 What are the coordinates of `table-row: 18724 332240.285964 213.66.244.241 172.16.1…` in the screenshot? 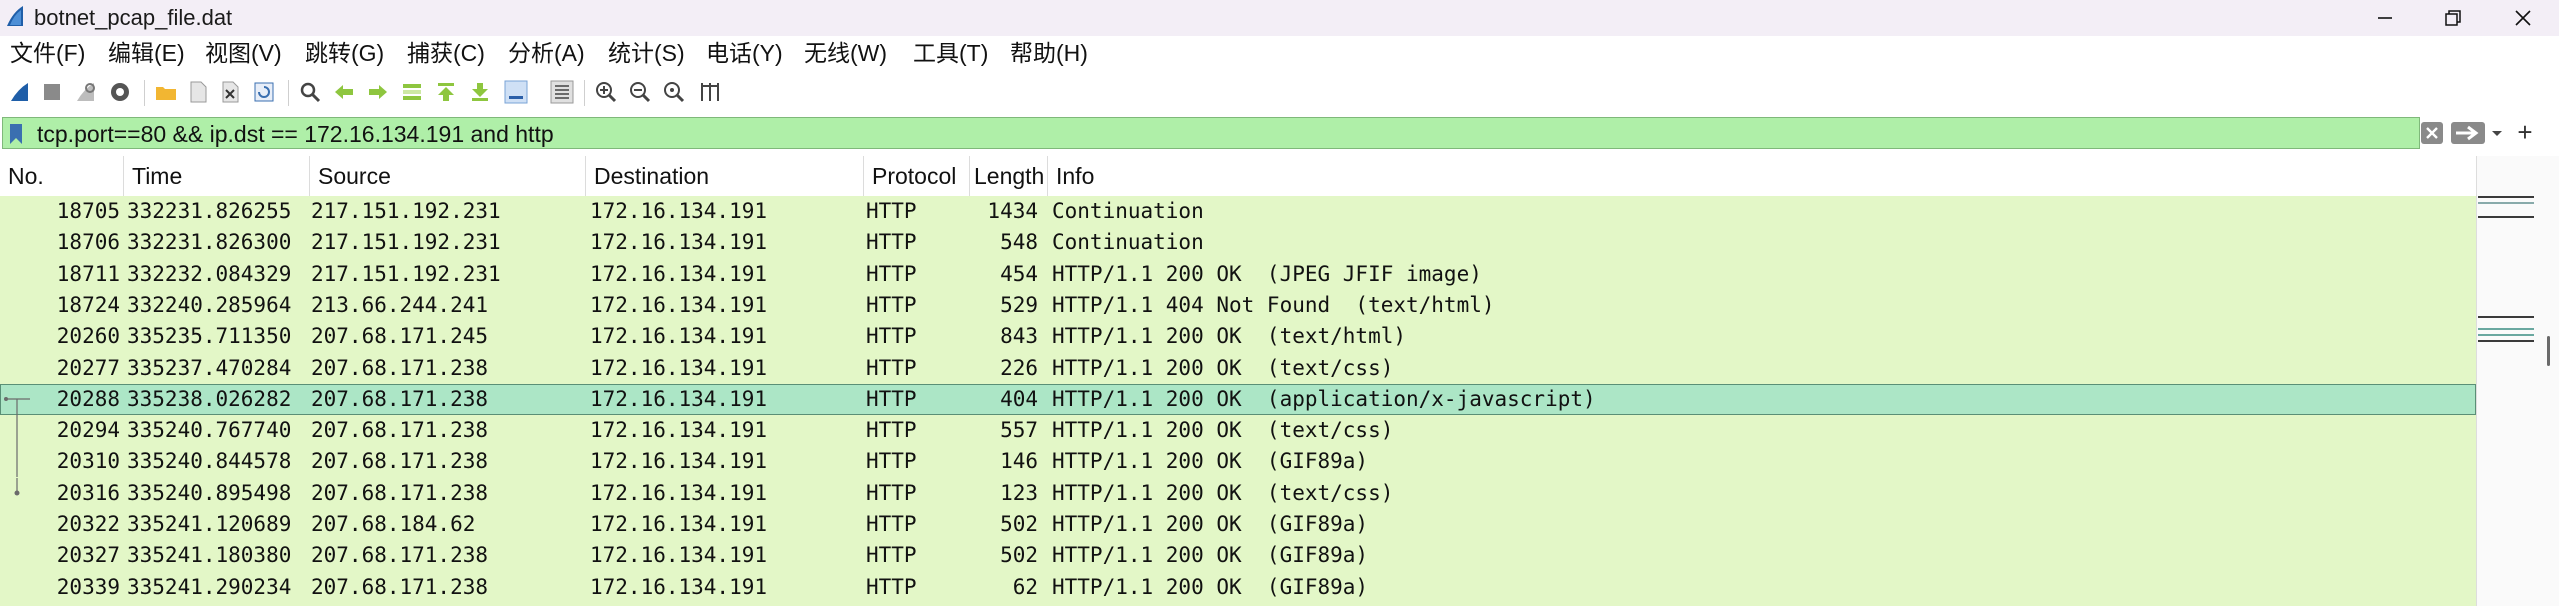 It's located at (1238, 305).